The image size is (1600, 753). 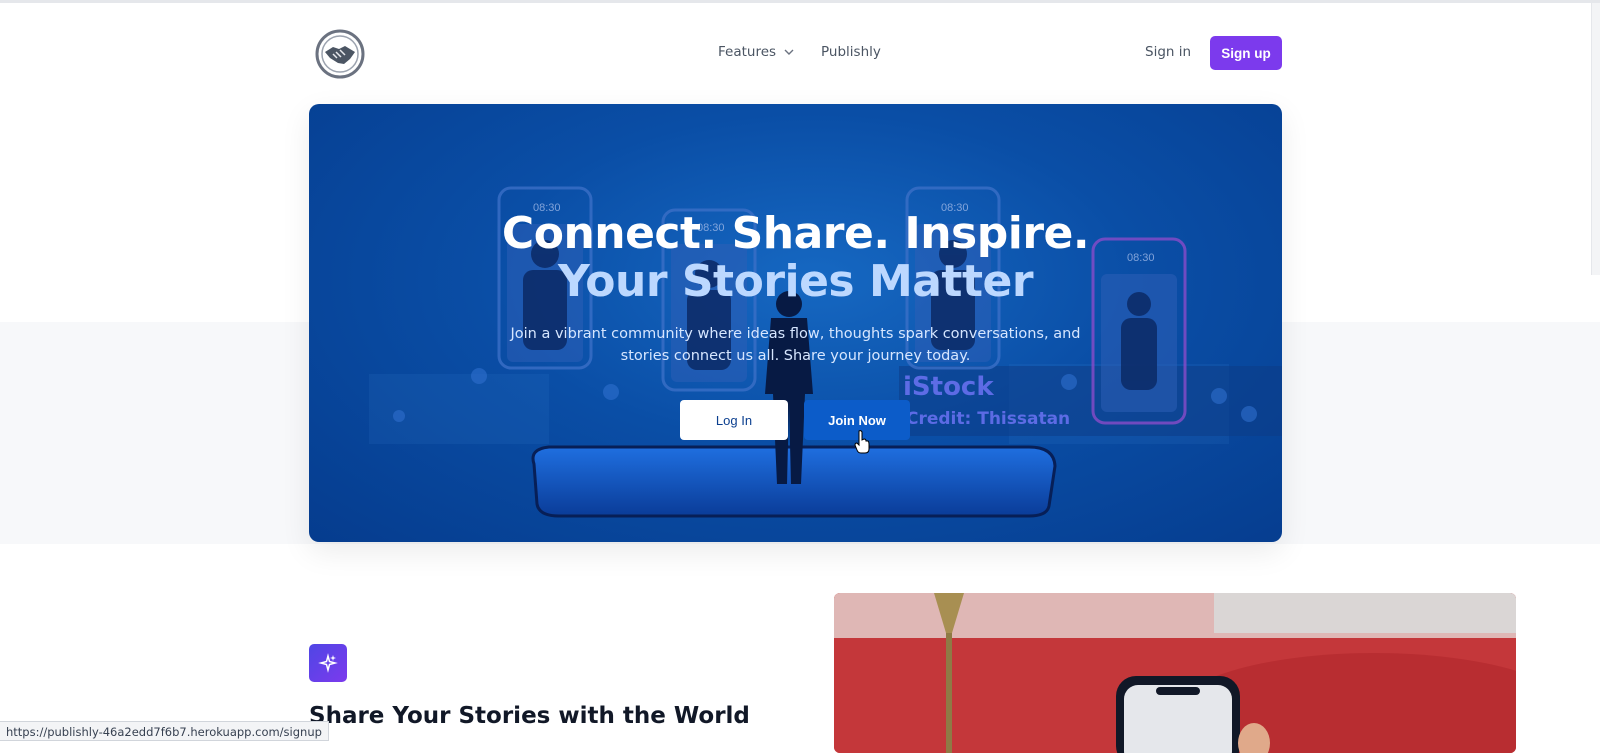 I want to click on handshake-icon, so click(x=340, y=54).